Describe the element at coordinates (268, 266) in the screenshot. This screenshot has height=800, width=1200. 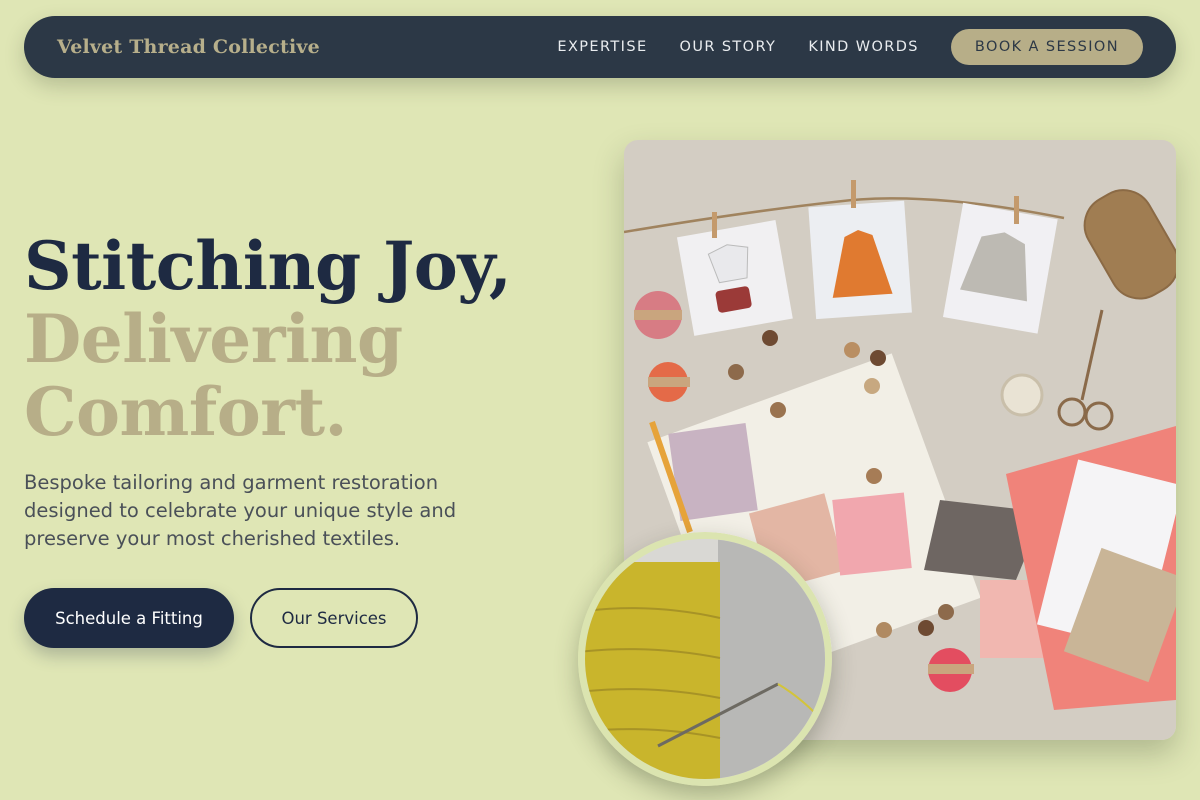
I see `headline-line-1: Stitching Joy,` at that location.